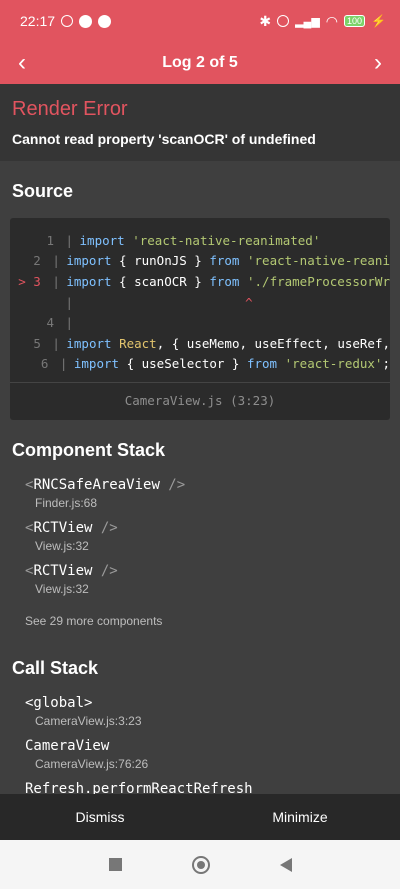 This screenshot has width=400, height=889. What do you see at coordinates (164, 281) in the screenshot?
I see `code-token: { scanOCR }` at bounding box center [164, 281].